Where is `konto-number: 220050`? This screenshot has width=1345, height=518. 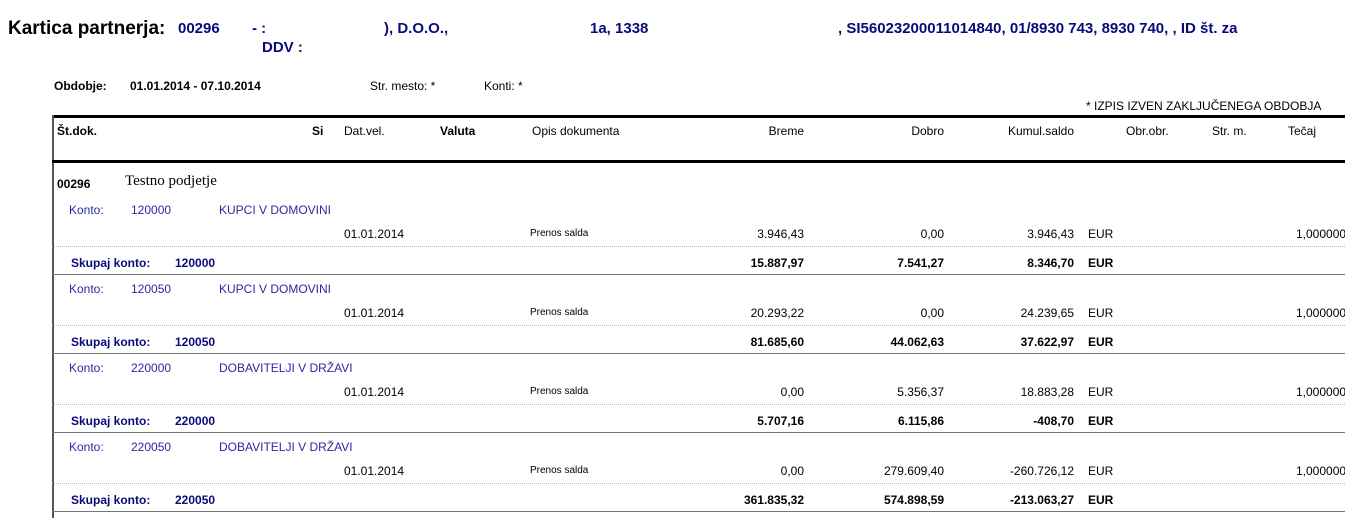
konto-number: 220050 is located at coordinates (151, 447).